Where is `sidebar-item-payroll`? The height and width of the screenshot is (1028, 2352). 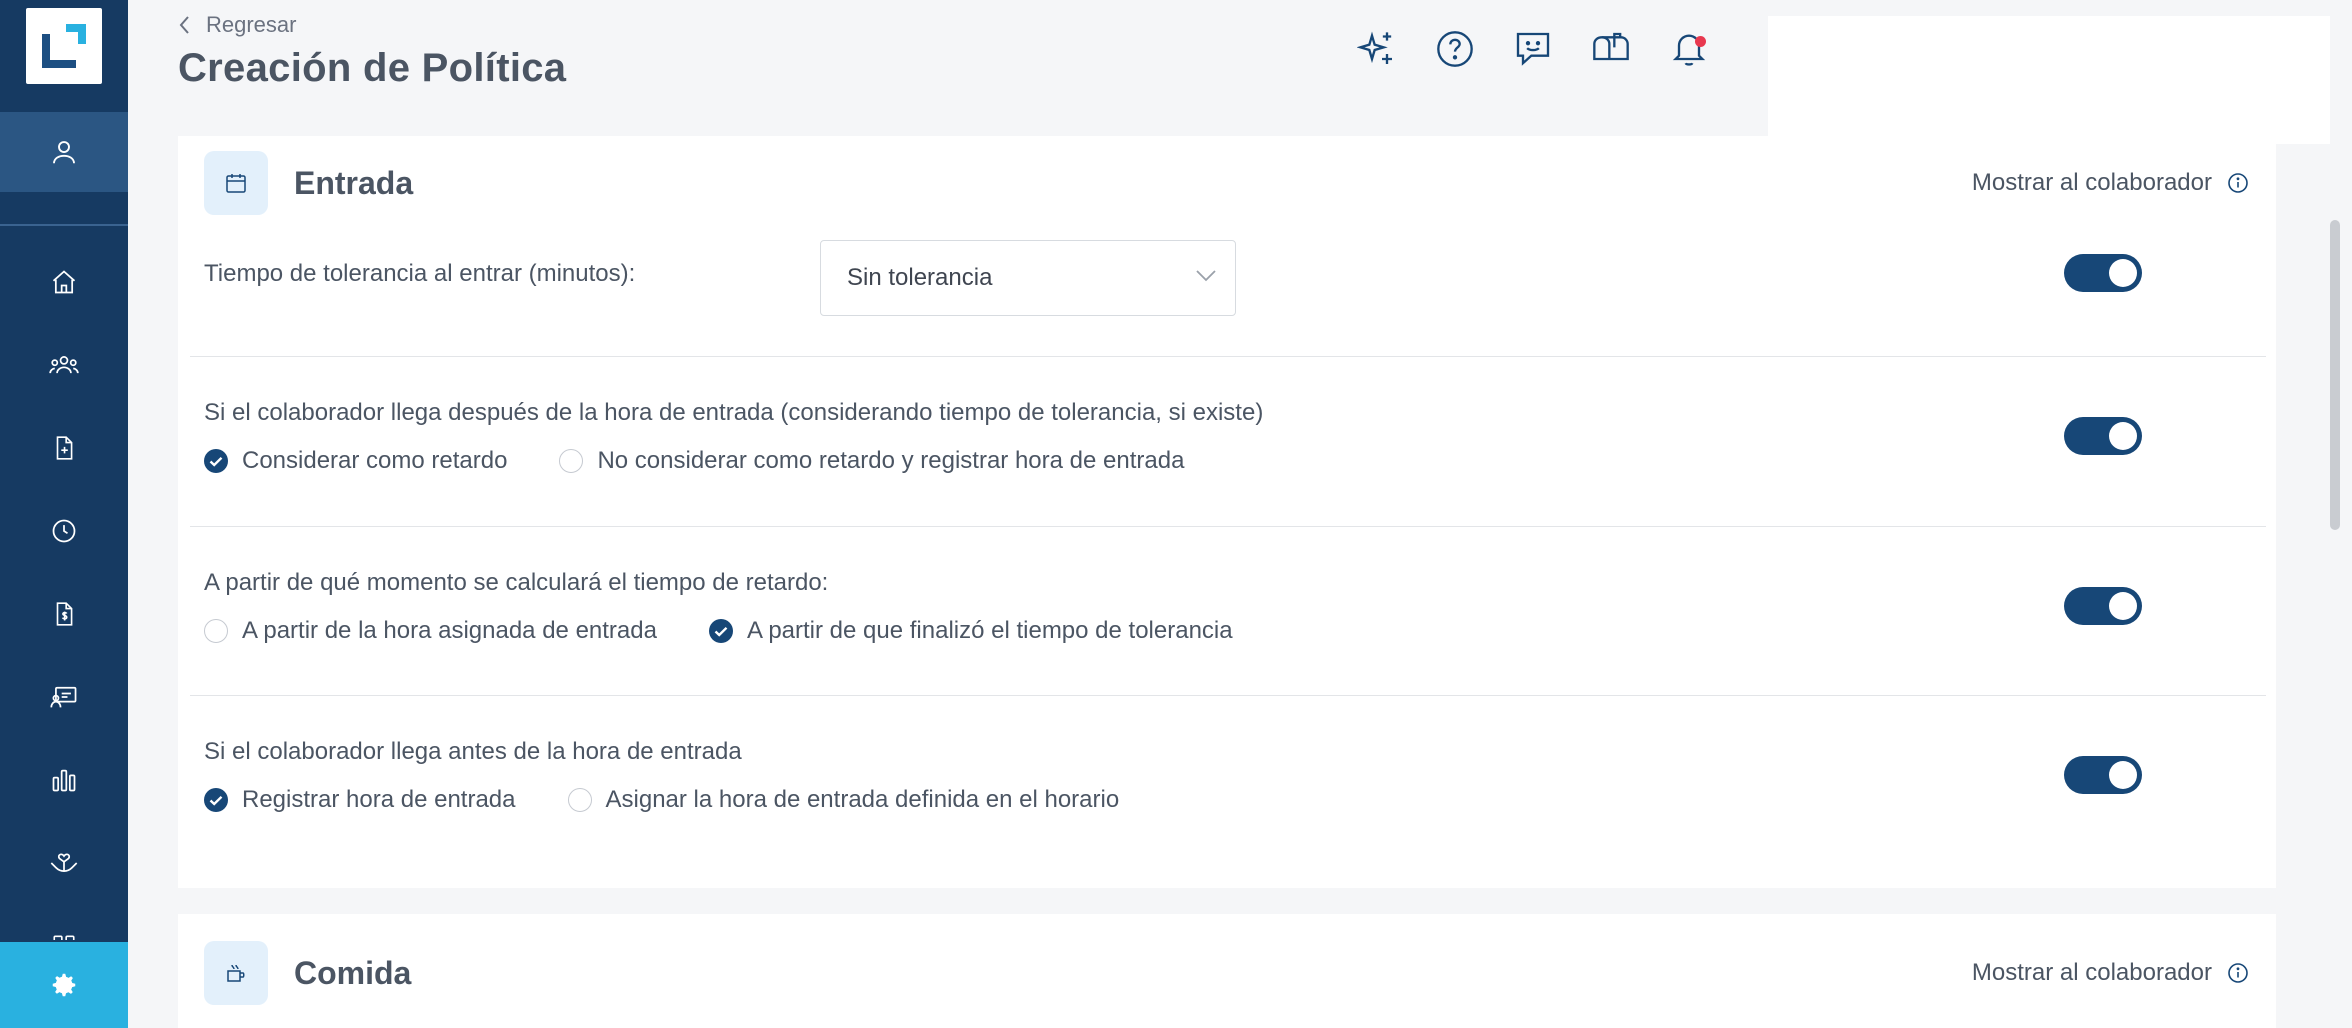 sidebar-item-payroll is located at coordinates (64, 613).